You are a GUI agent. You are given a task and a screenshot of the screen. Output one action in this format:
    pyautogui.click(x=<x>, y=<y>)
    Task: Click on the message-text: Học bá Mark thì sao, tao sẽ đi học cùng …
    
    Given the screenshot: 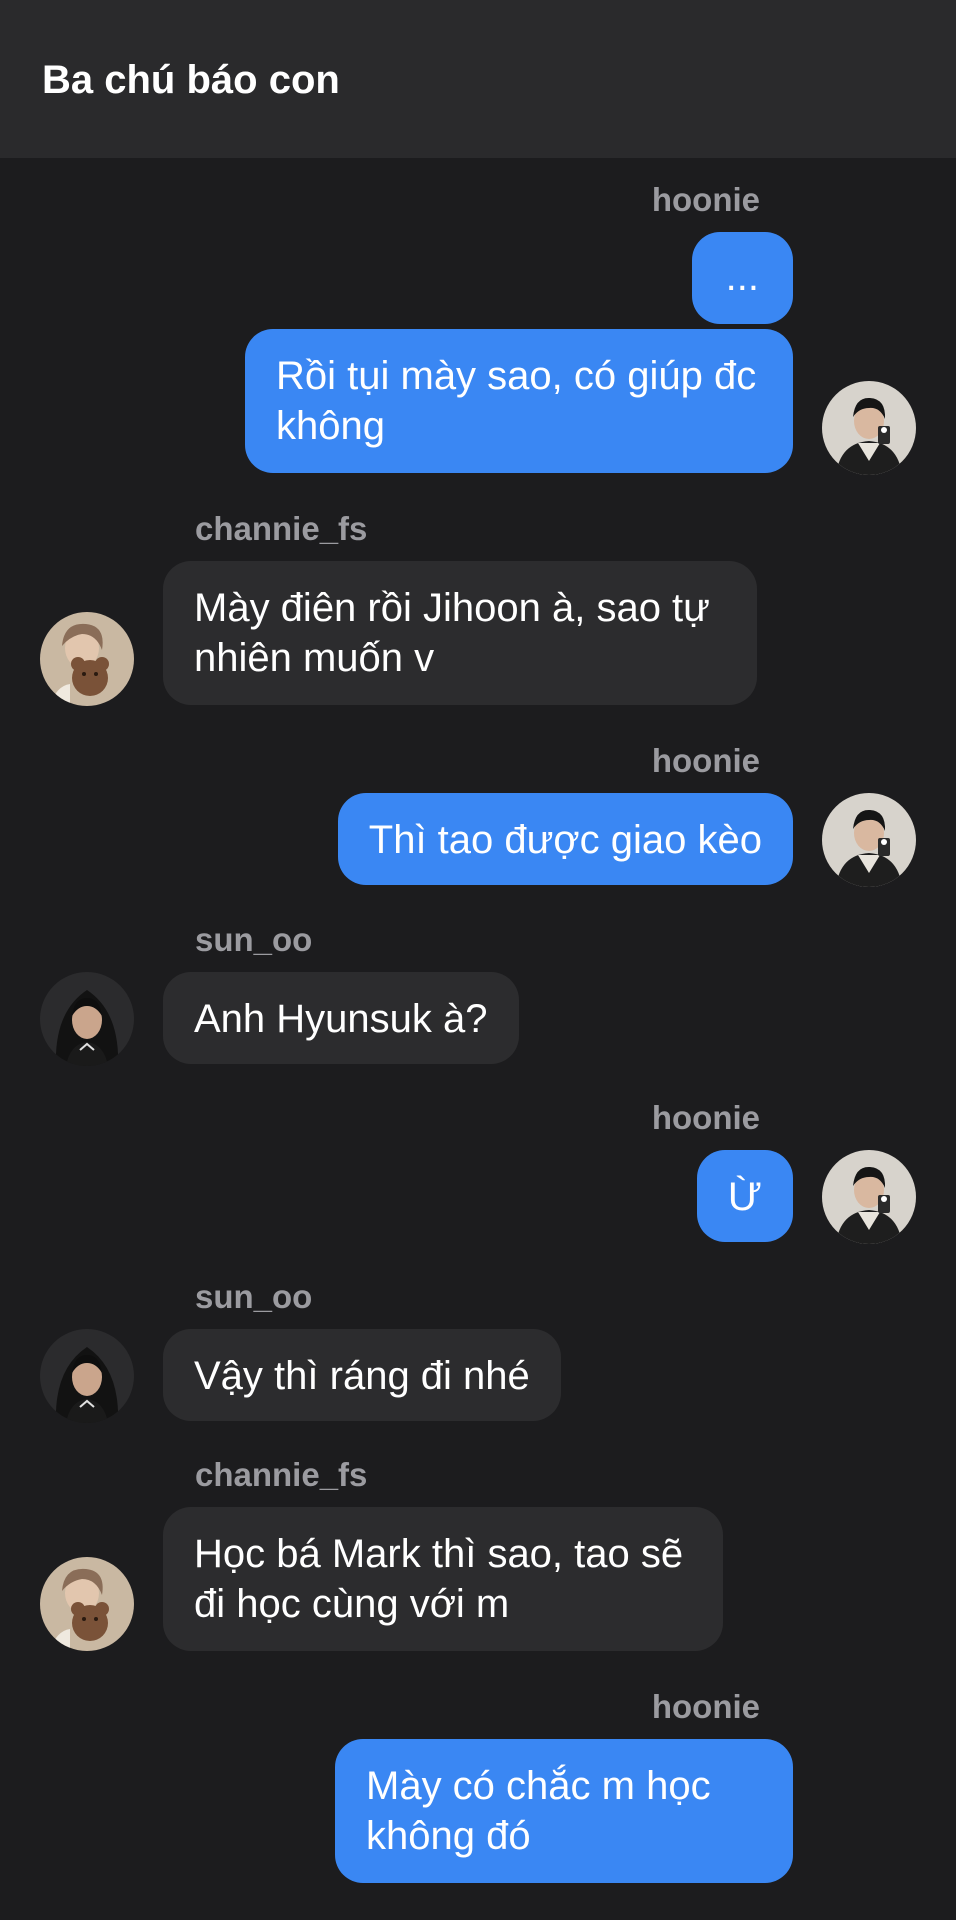 What is the action you would take?
    pyautogui.click(x=439, y=1579)
    